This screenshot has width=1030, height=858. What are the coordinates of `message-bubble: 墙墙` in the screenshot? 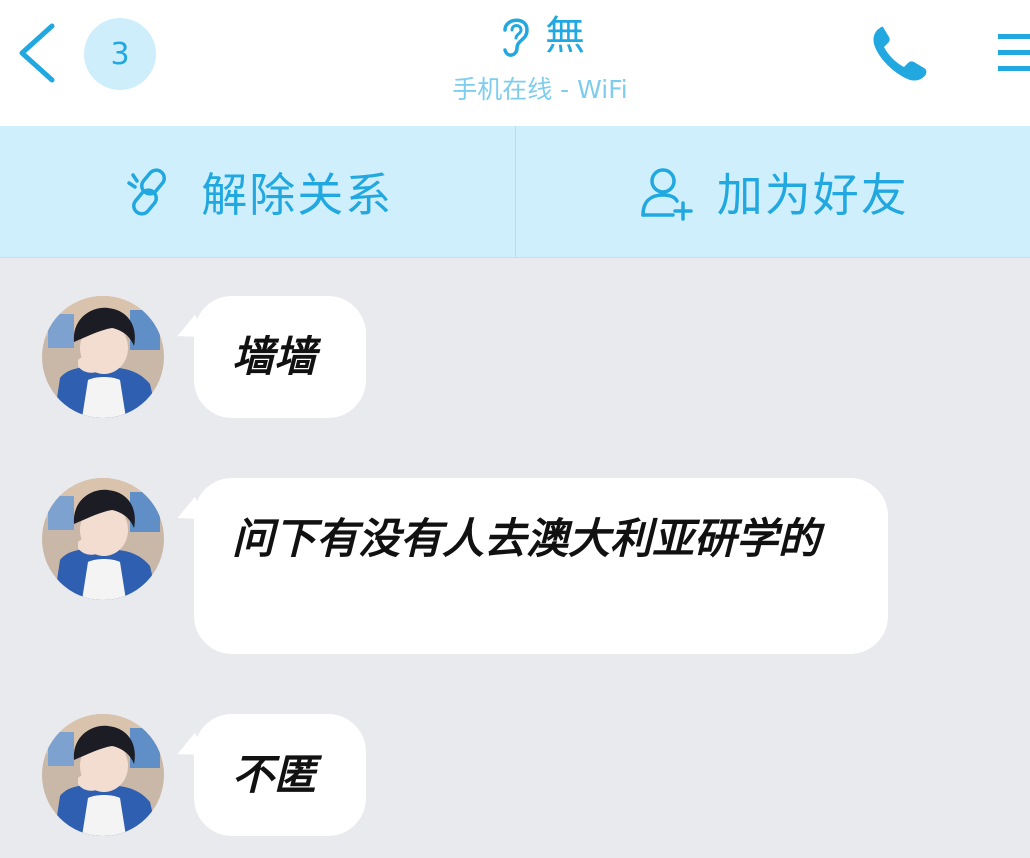 It's located at (280, 357).